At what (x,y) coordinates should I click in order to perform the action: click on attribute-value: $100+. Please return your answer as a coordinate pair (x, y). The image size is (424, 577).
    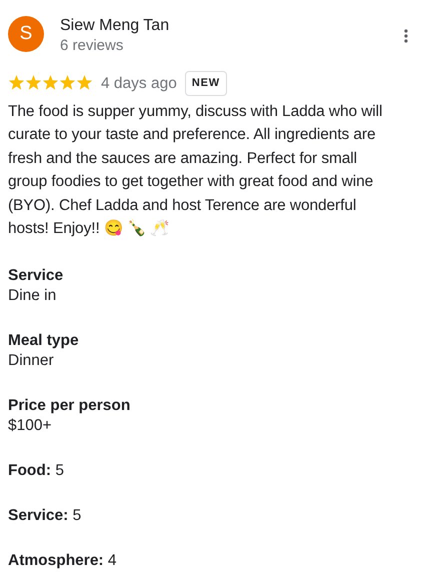
    Looking at the image, I should click on (30, 426).